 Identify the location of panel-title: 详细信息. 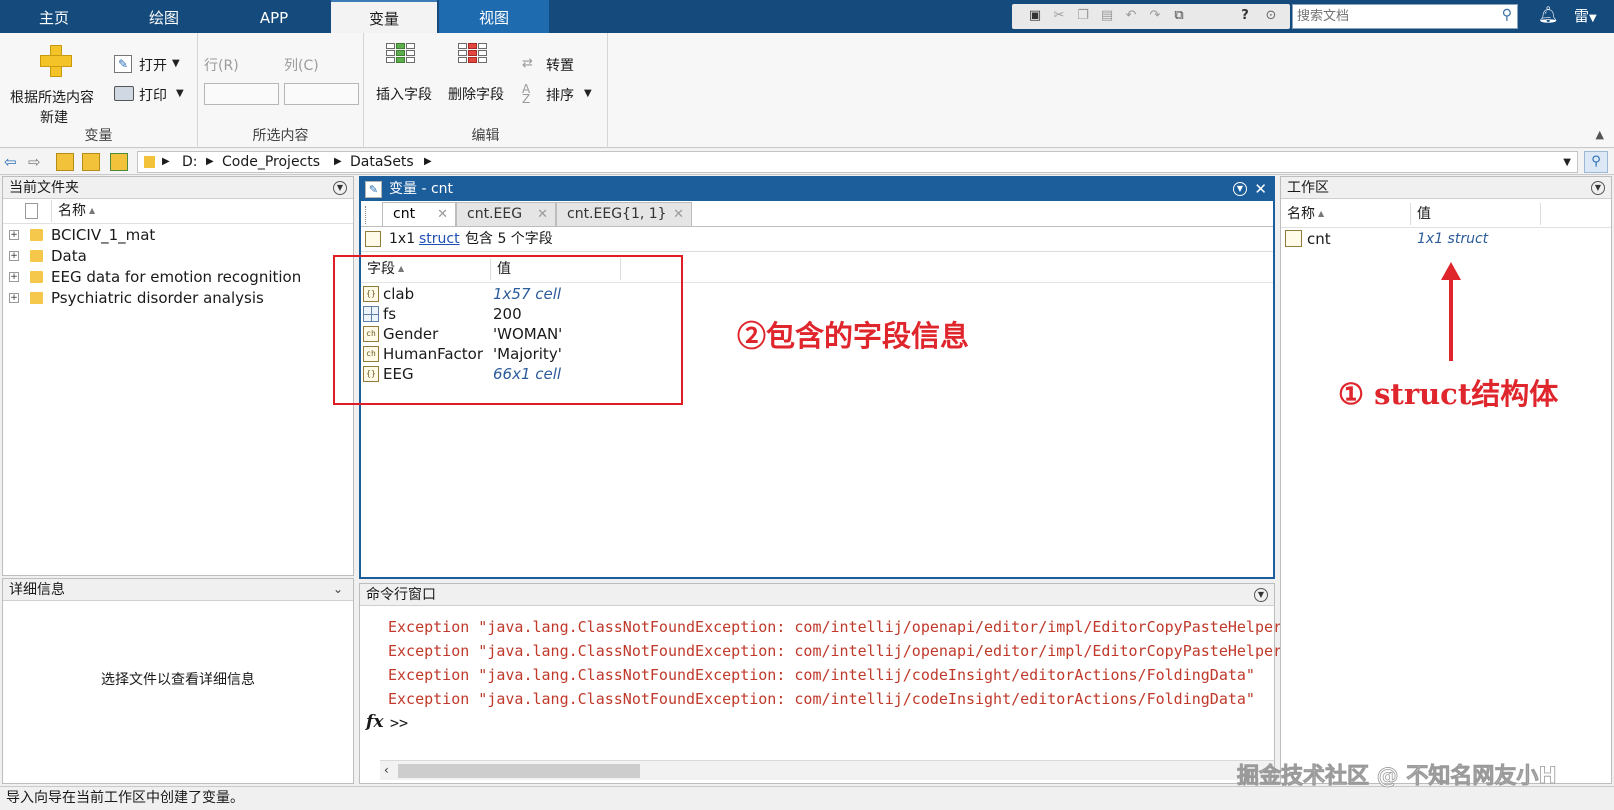
(178, 590).